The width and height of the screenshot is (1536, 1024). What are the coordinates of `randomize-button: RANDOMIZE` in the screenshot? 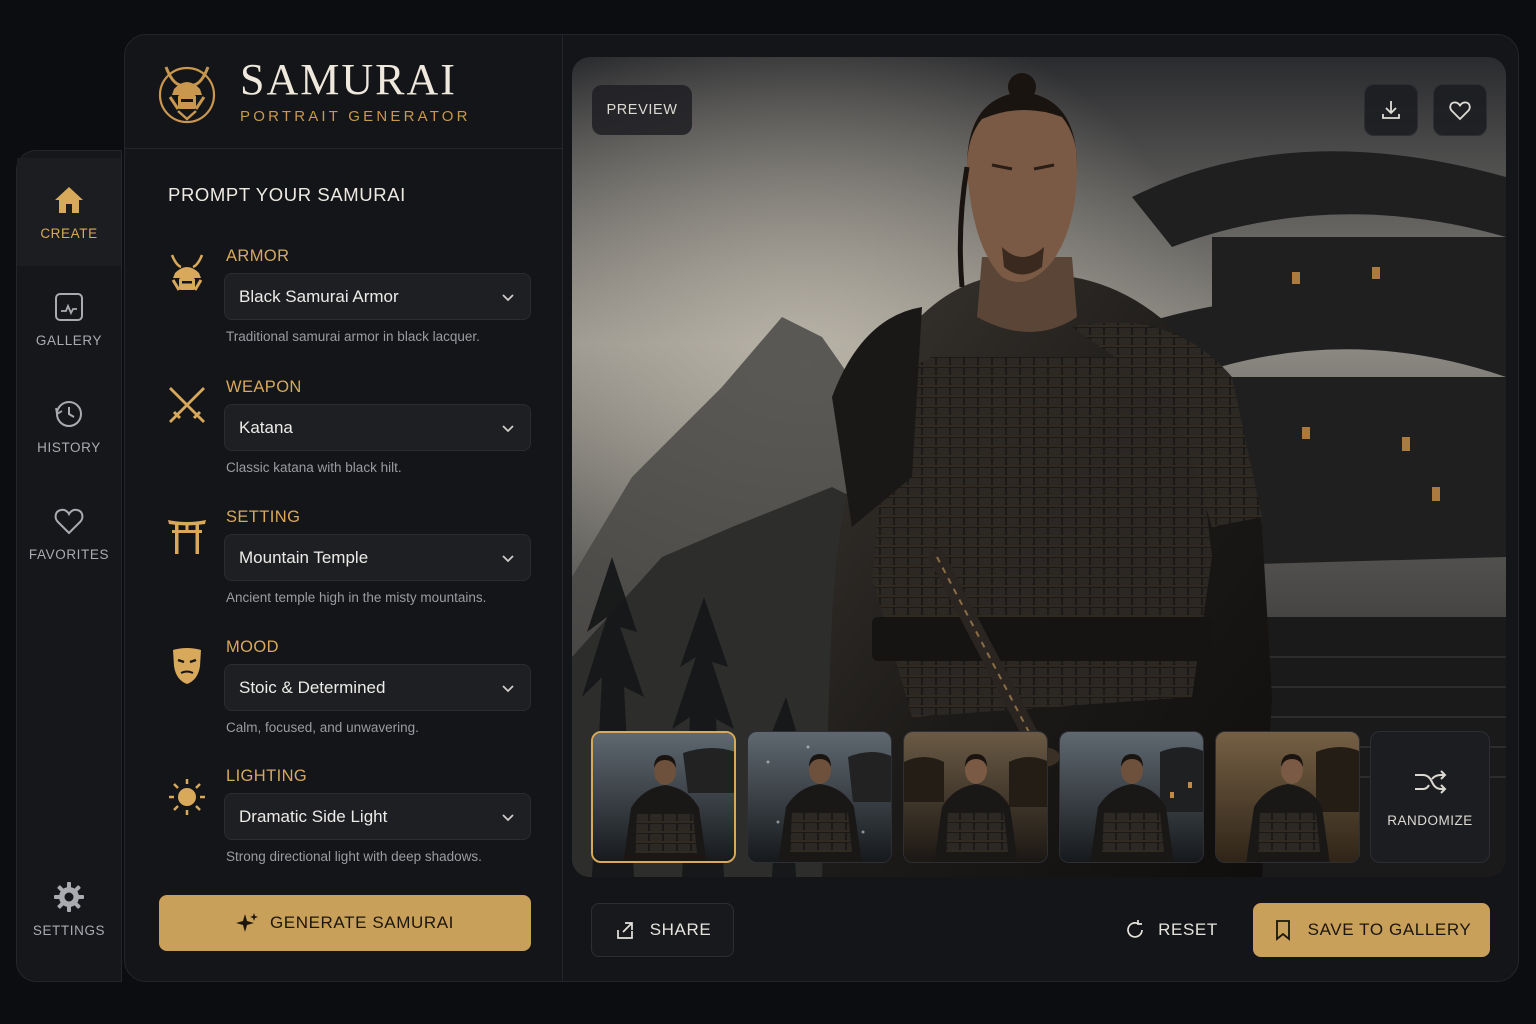 It's located at (1430, 797).